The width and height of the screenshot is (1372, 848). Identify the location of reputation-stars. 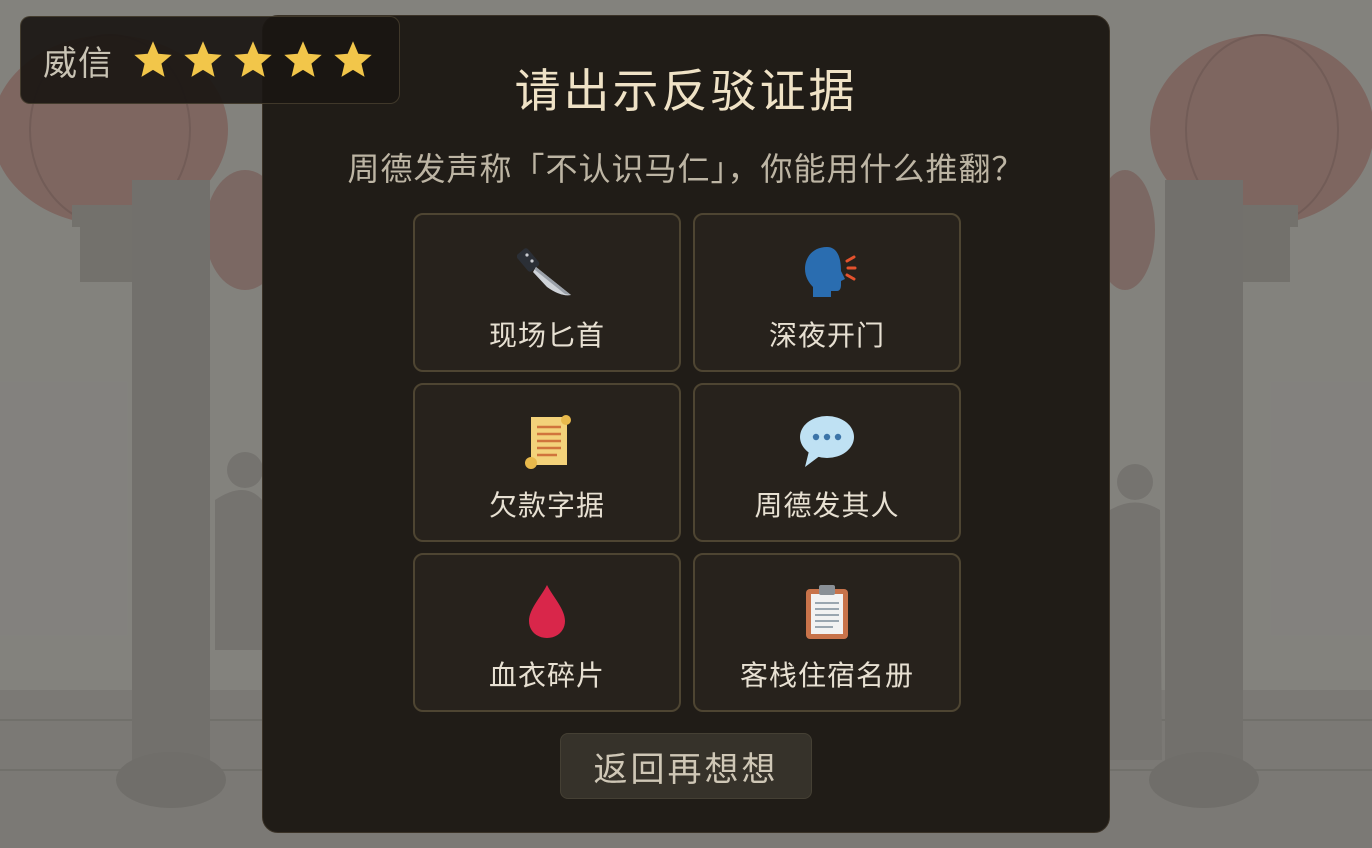
(253, 60).